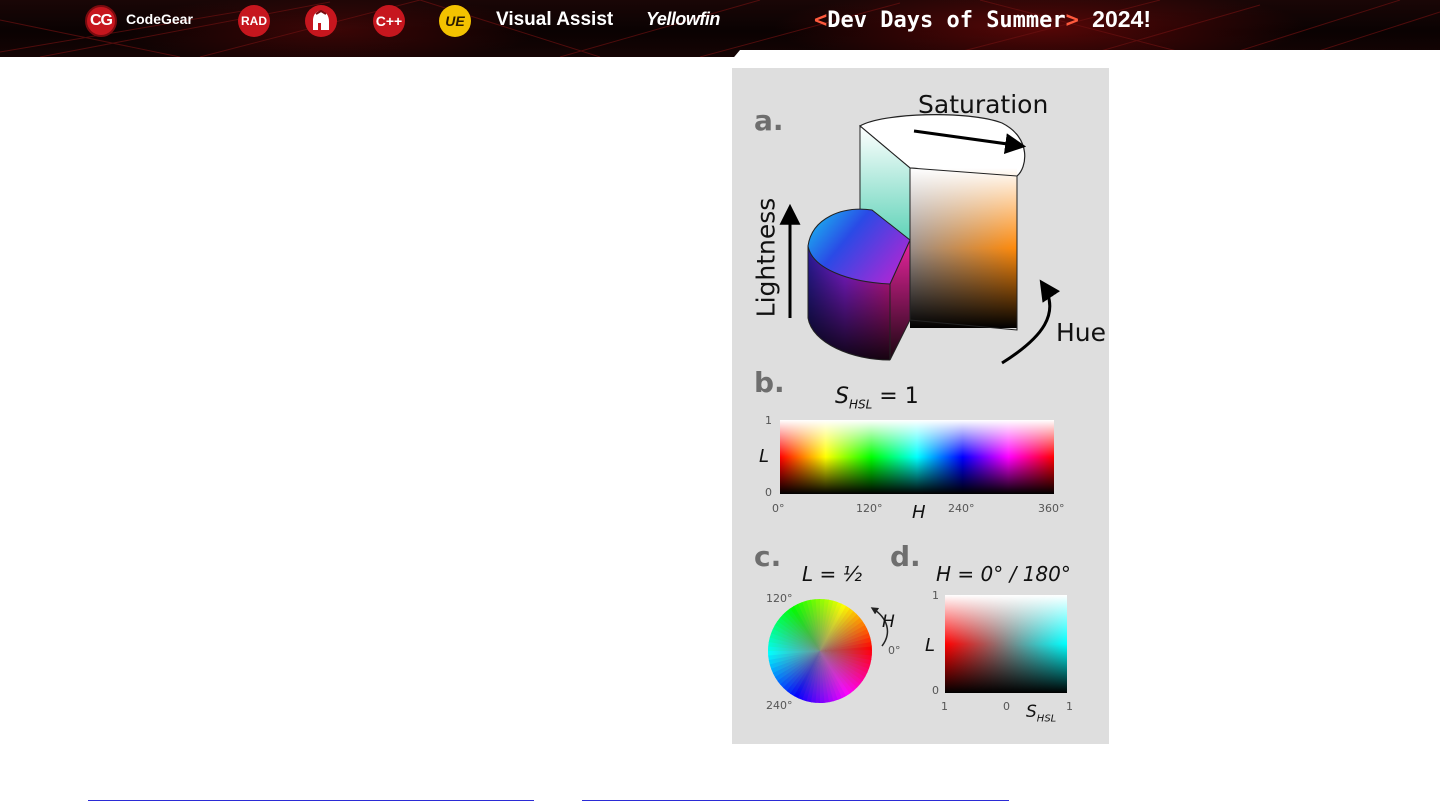 Image resolution: width=1440 pixels, height=810 pixels. I want to click on ue-logo-icon: UE, so click(455, 21).